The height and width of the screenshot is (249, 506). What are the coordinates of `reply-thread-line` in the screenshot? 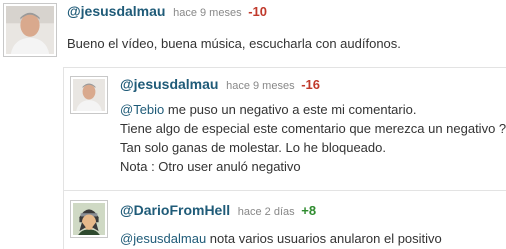 It's located at (63, 158).